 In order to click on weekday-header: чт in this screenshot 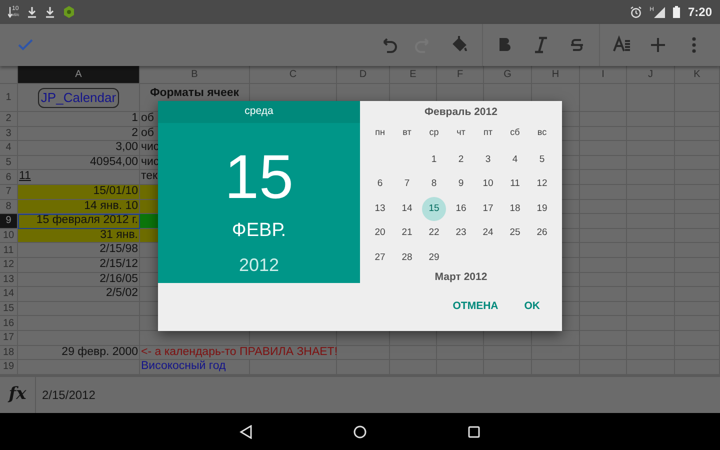, I will do `click(461, 133)`.